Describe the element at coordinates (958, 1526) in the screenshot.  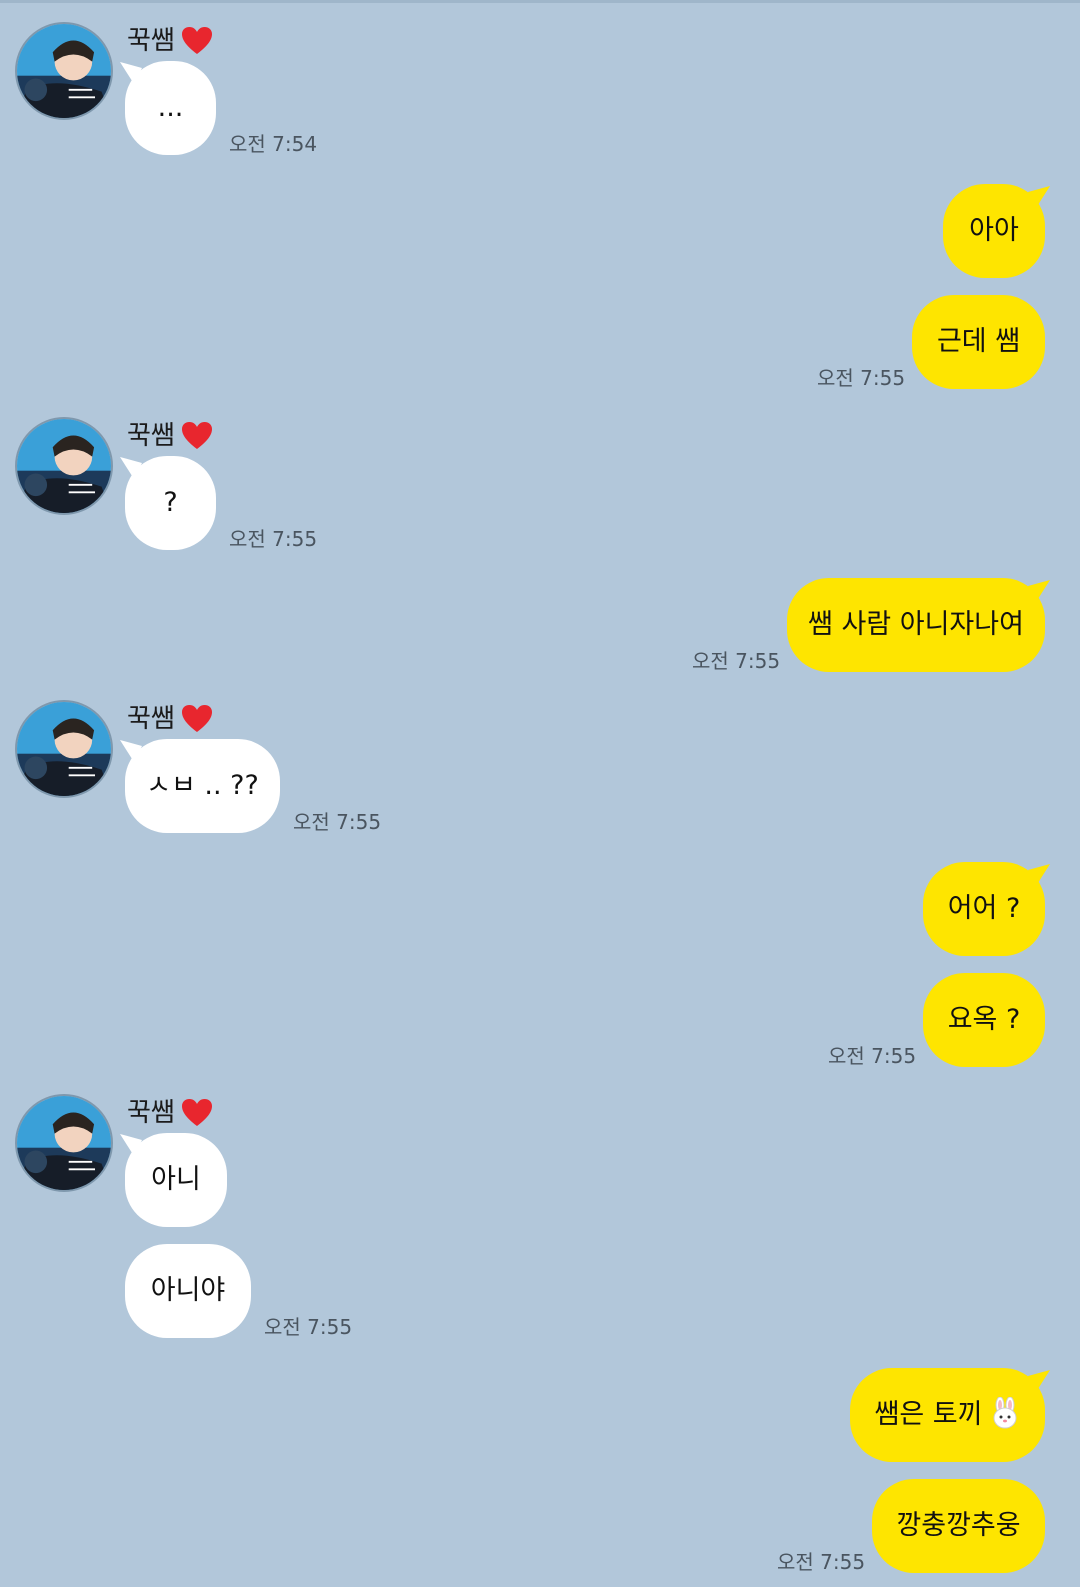
I see `message-bubble: 깡충깡추웅` at that location.